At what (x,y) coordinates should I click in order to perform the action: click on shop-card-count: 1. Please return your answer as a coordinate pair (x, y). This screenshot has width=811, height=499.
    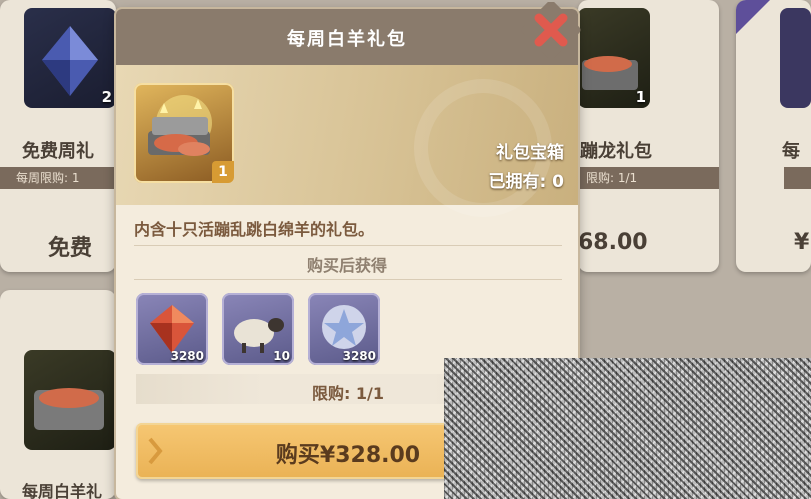
    Looking at the image, I should click on (640, 97).